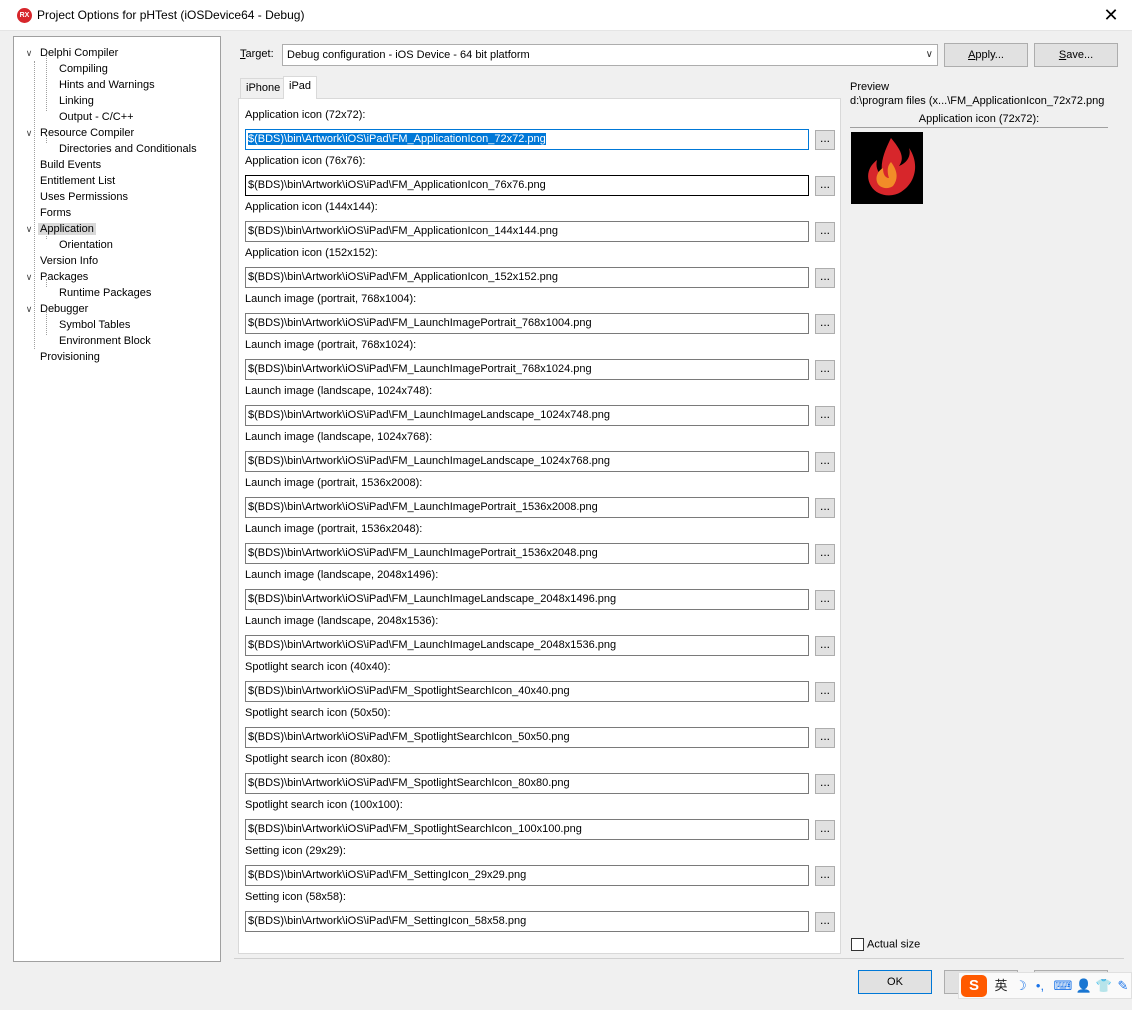 This screenshot has height=1010, width=1132. Describe the element at coordinates (331, 299) in the screenshot. I see `field-label: Launch image (portrait, 768x1004):` at that location.